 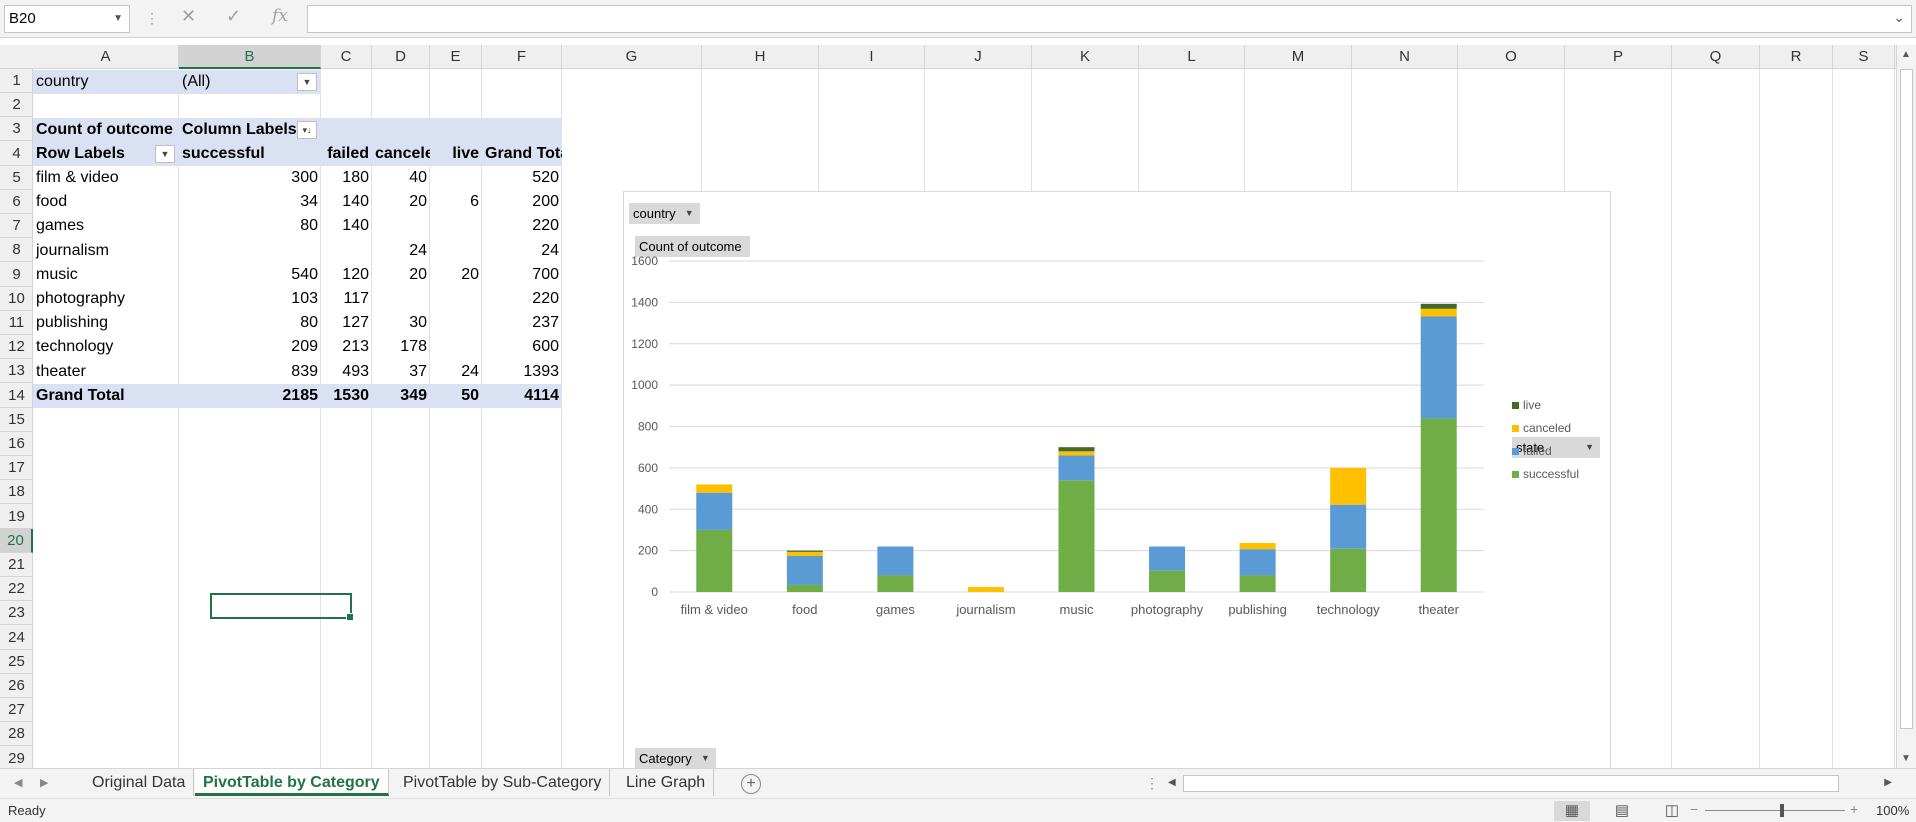 I want to click on column-header-m: M, so click(x=1298, y=57).